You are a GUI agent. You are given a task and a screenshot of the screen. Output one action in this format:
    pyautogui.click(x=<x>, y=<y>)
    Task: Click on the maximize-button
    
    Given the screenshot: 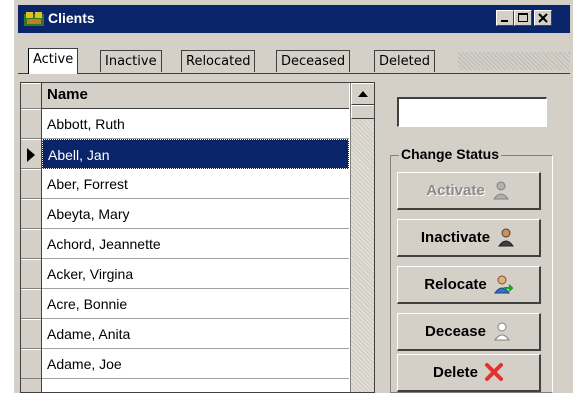 What is the action you would take?
    pyautogui.click(x=523, y=18)
    